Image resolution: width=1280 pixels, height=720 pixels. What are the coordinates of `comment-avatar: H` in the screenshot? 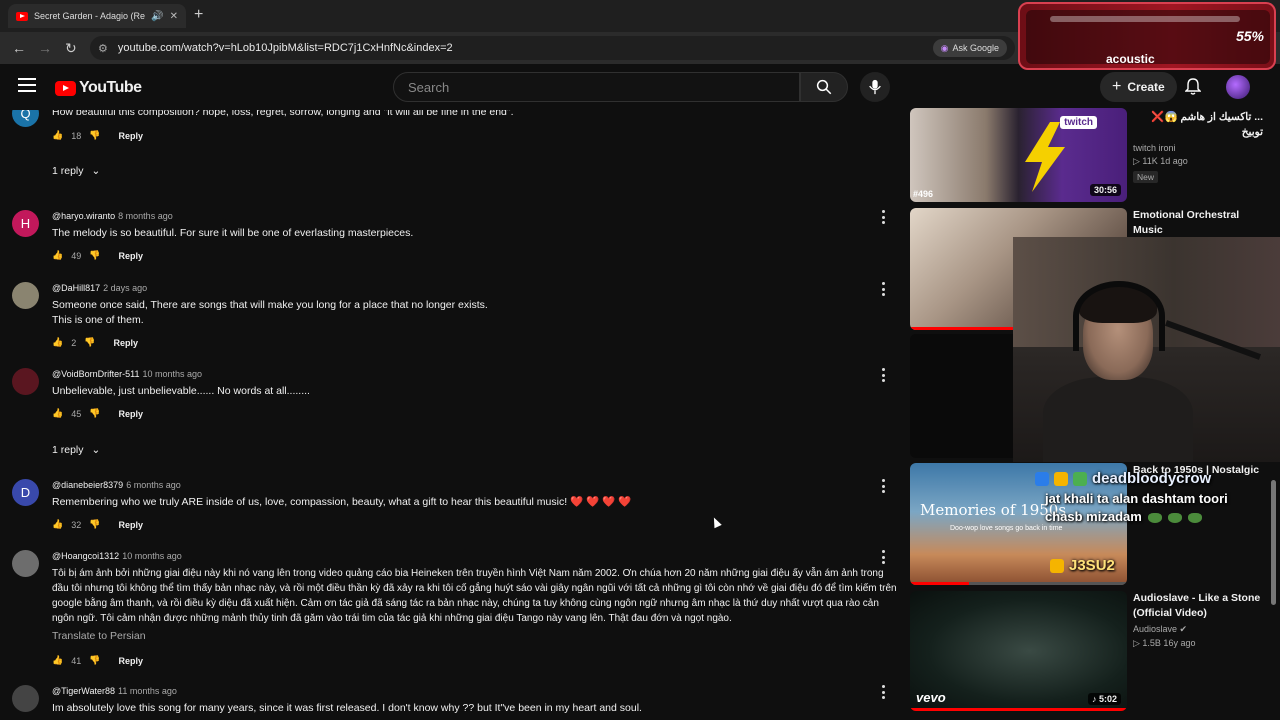 It's located at (25, 223).